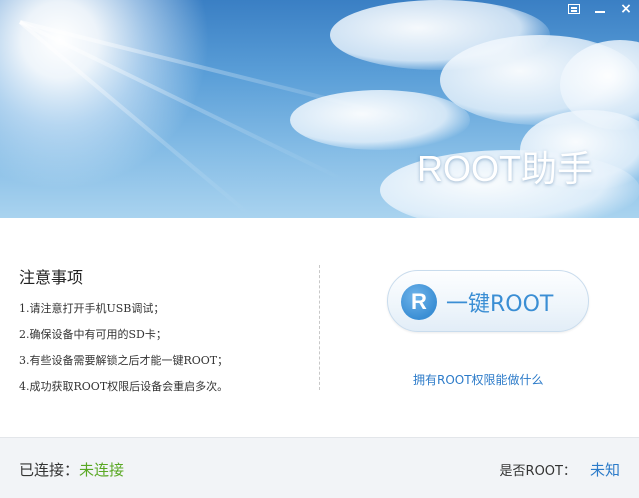 The height and width of the screenshot is (498, 639). I want to click on note-item: 2.确保设备中有可用的SD卡；, so click(93, 334).